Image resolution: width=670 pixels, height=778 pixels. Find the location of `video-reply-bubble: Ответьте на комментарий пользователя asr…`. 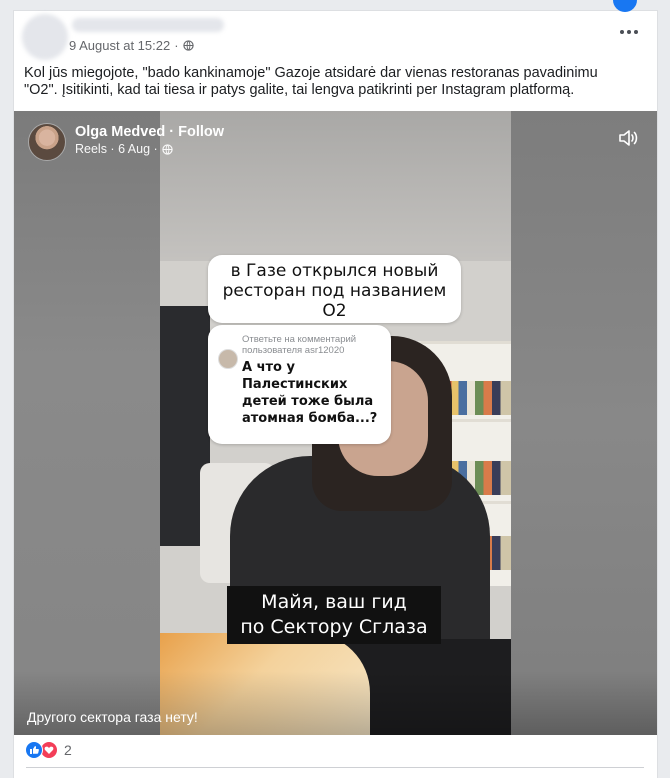

video-reply-bubble: Ответьте на комментарий пользователя asr… is located at coordinates (299, 384).